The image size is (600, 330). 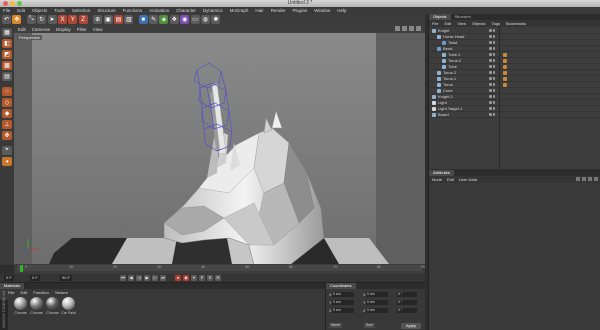 What do you see at coordinates (407, 294) in the screenshot?
I see `rotation-h-field: 0 °` at bounding box center [407, 294].